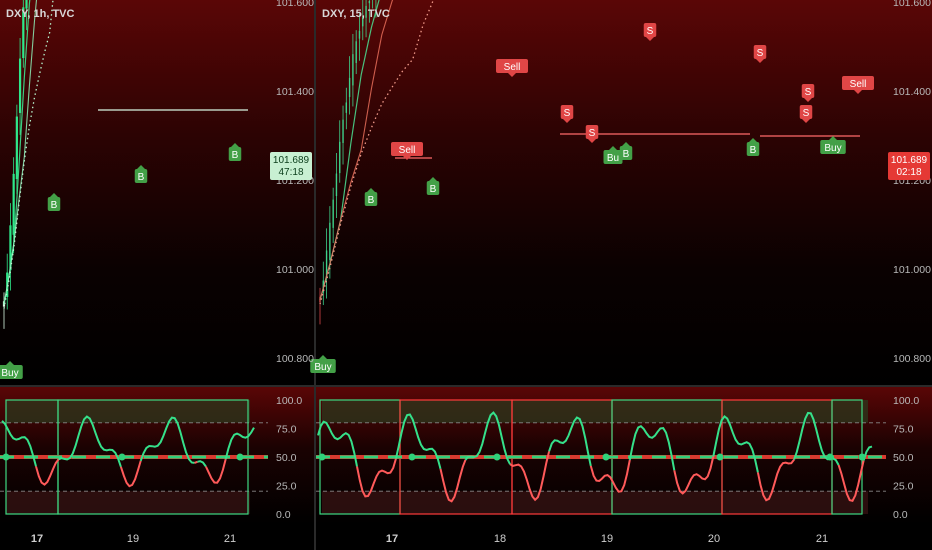  What do you see at coordinates (356, 14) in the screenshot?
I see `right-chart-title: DXY, 15, TVC` at bounding box center [356, 14].